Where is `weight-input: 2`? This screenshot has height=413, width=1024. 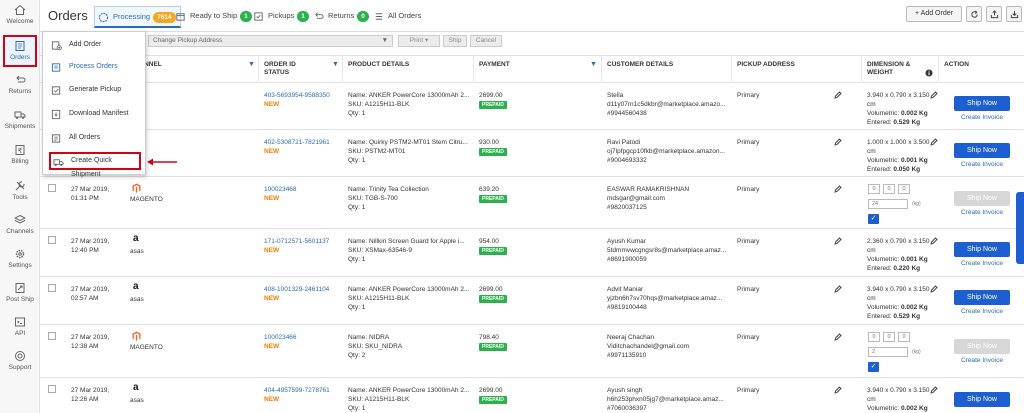
weight-input: 2 is located at coordinates (888, 352).